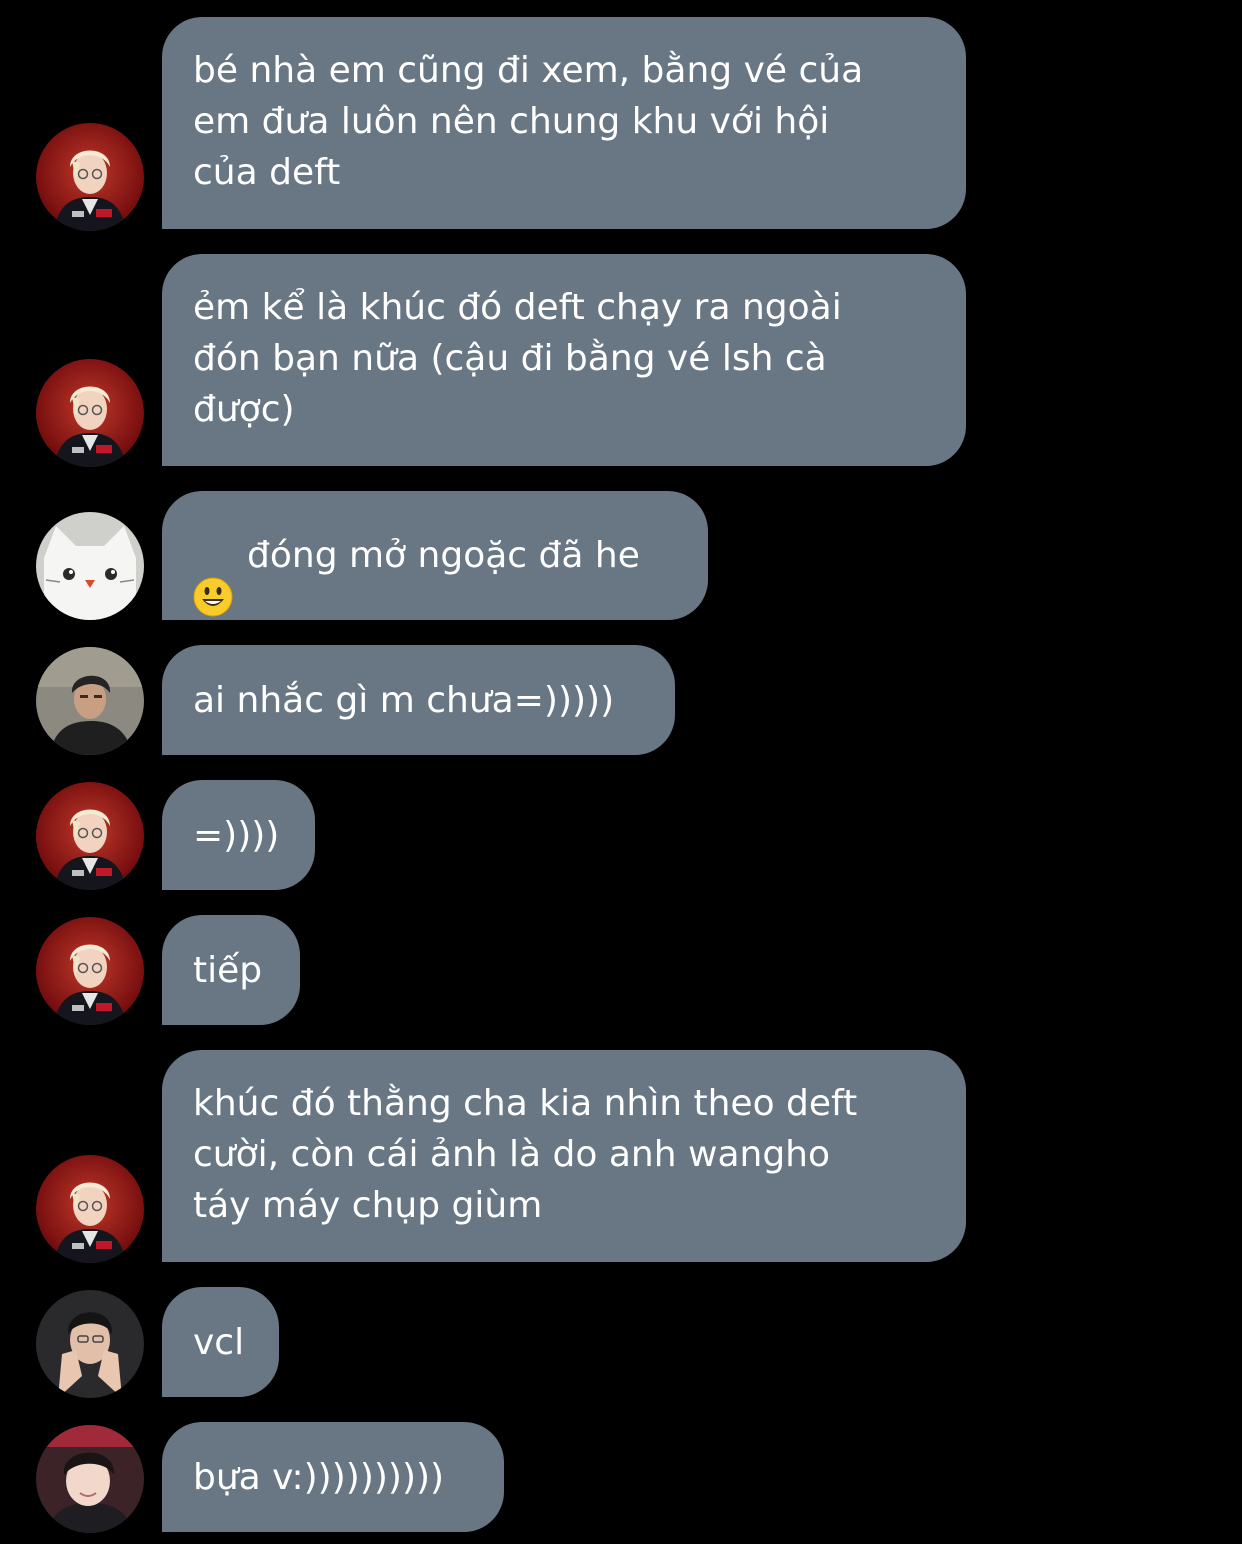 This screenshot has width=1242, height=1544. I want to click on message-text: đóng mở ngoặc đã he, so click(443, 555).